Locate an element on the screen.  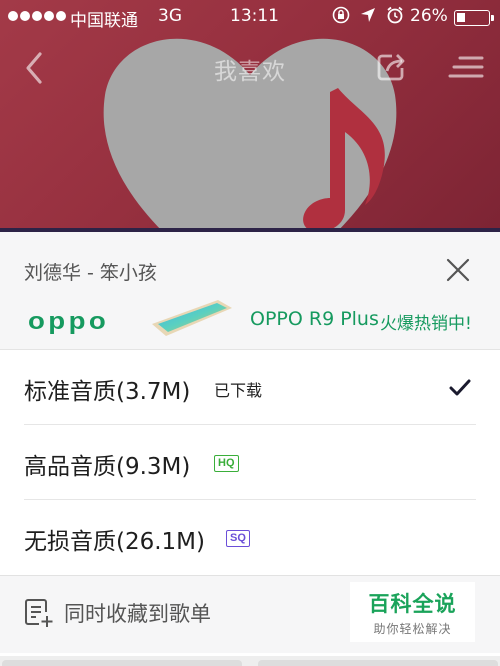
share-icon is located at coordinates (391, 67).